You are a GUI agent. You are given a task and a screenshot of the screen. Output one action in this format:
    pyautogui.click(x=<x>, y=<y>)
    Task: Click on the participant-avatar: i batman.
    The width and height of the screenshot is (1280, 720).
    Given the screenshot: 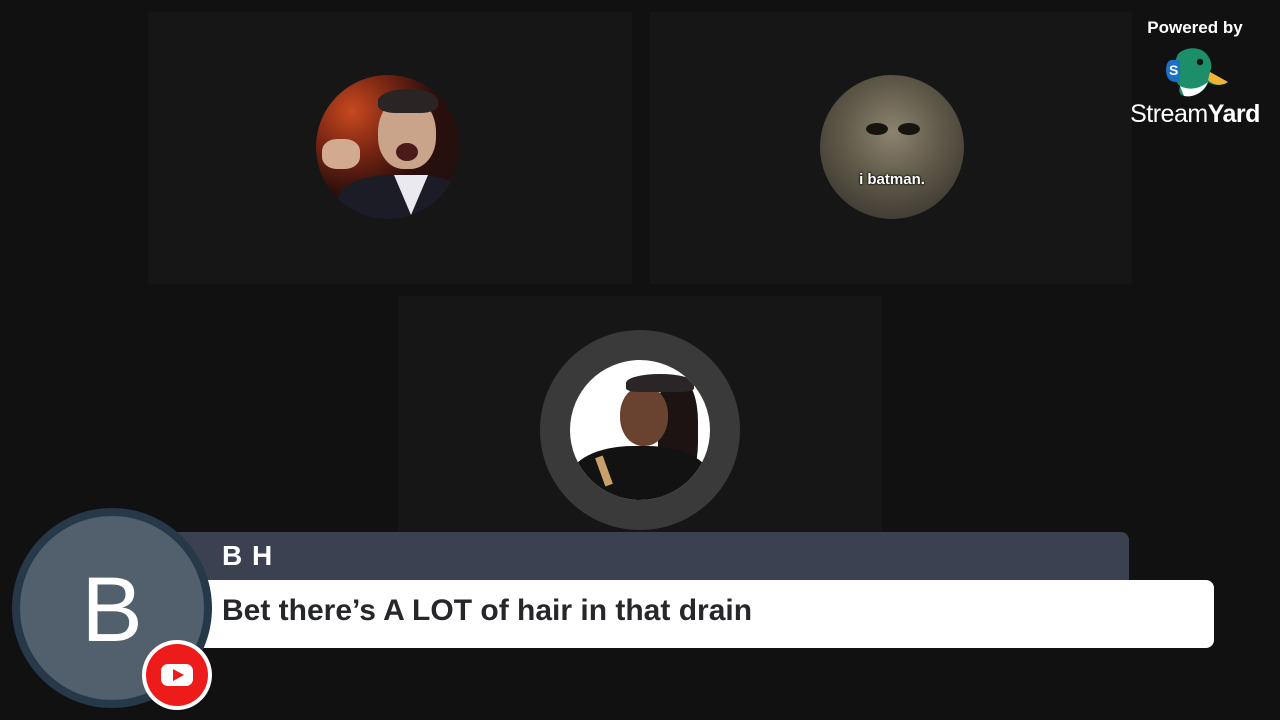 What is the action you would take?
    pyautogui.click(x=892, y=147)
    